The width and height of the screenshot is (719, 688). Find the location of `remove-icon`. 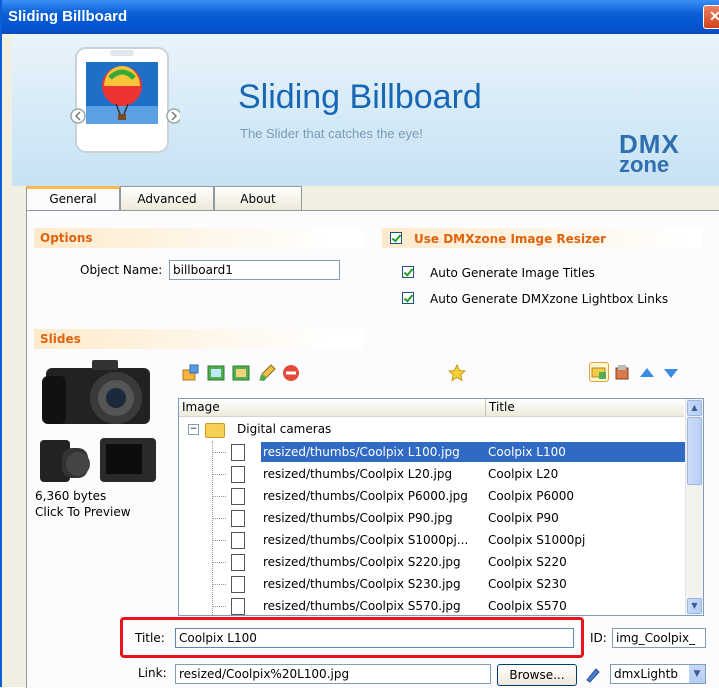

remove-icon is located at coordinates (291, 373).